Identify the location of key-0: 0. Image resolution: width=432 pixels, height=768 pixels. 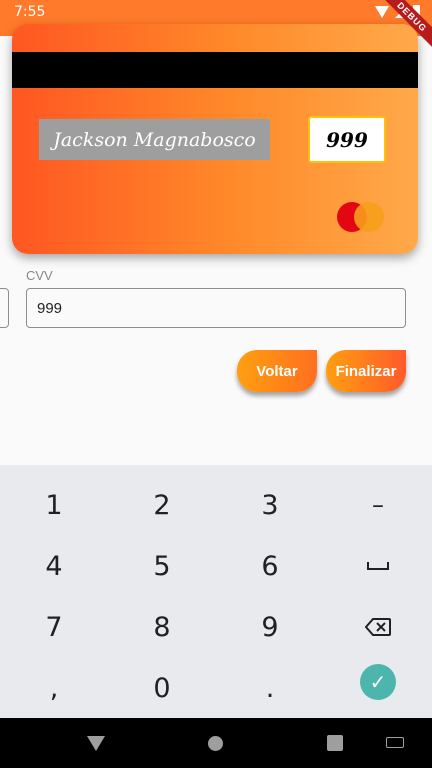
(162, 688).